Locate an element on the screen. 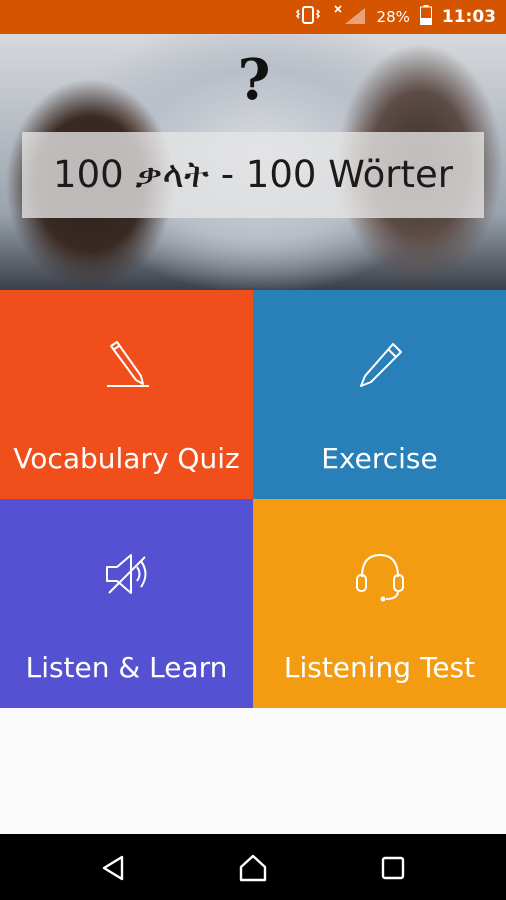  tile-label: Listen & Learn is located at coordinates (126, 667).